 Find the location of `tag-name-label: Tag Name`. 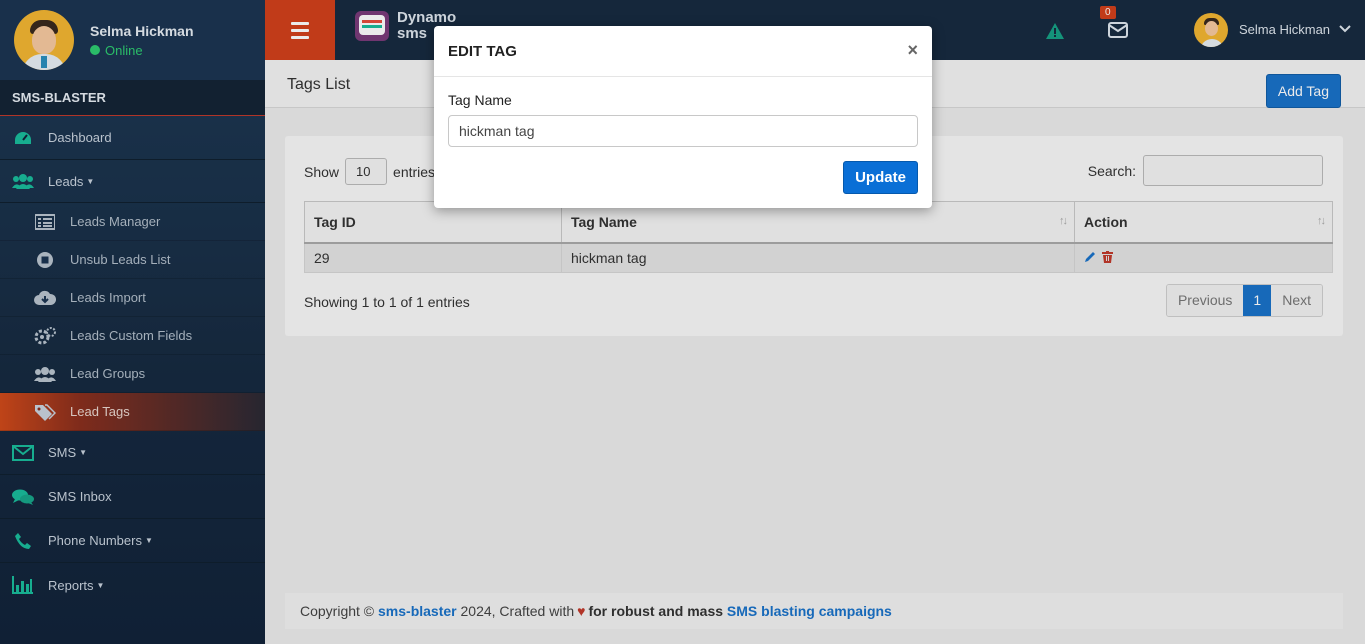

tag-name-label: Tag Name is located at coordinates (480, 100).